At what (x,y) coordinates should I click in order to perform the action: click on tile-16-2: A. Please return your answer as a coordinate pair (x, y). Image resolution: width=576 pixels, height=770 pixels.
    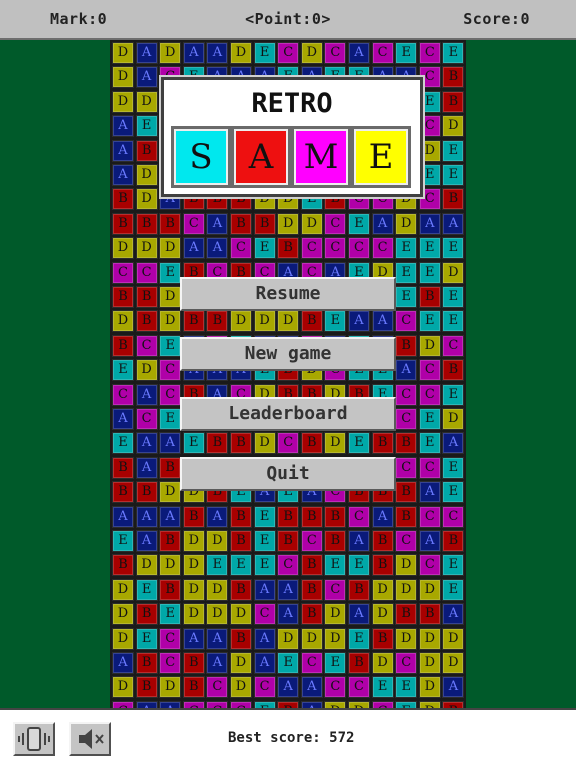
    Looking at the image, I should click on (170, 443).